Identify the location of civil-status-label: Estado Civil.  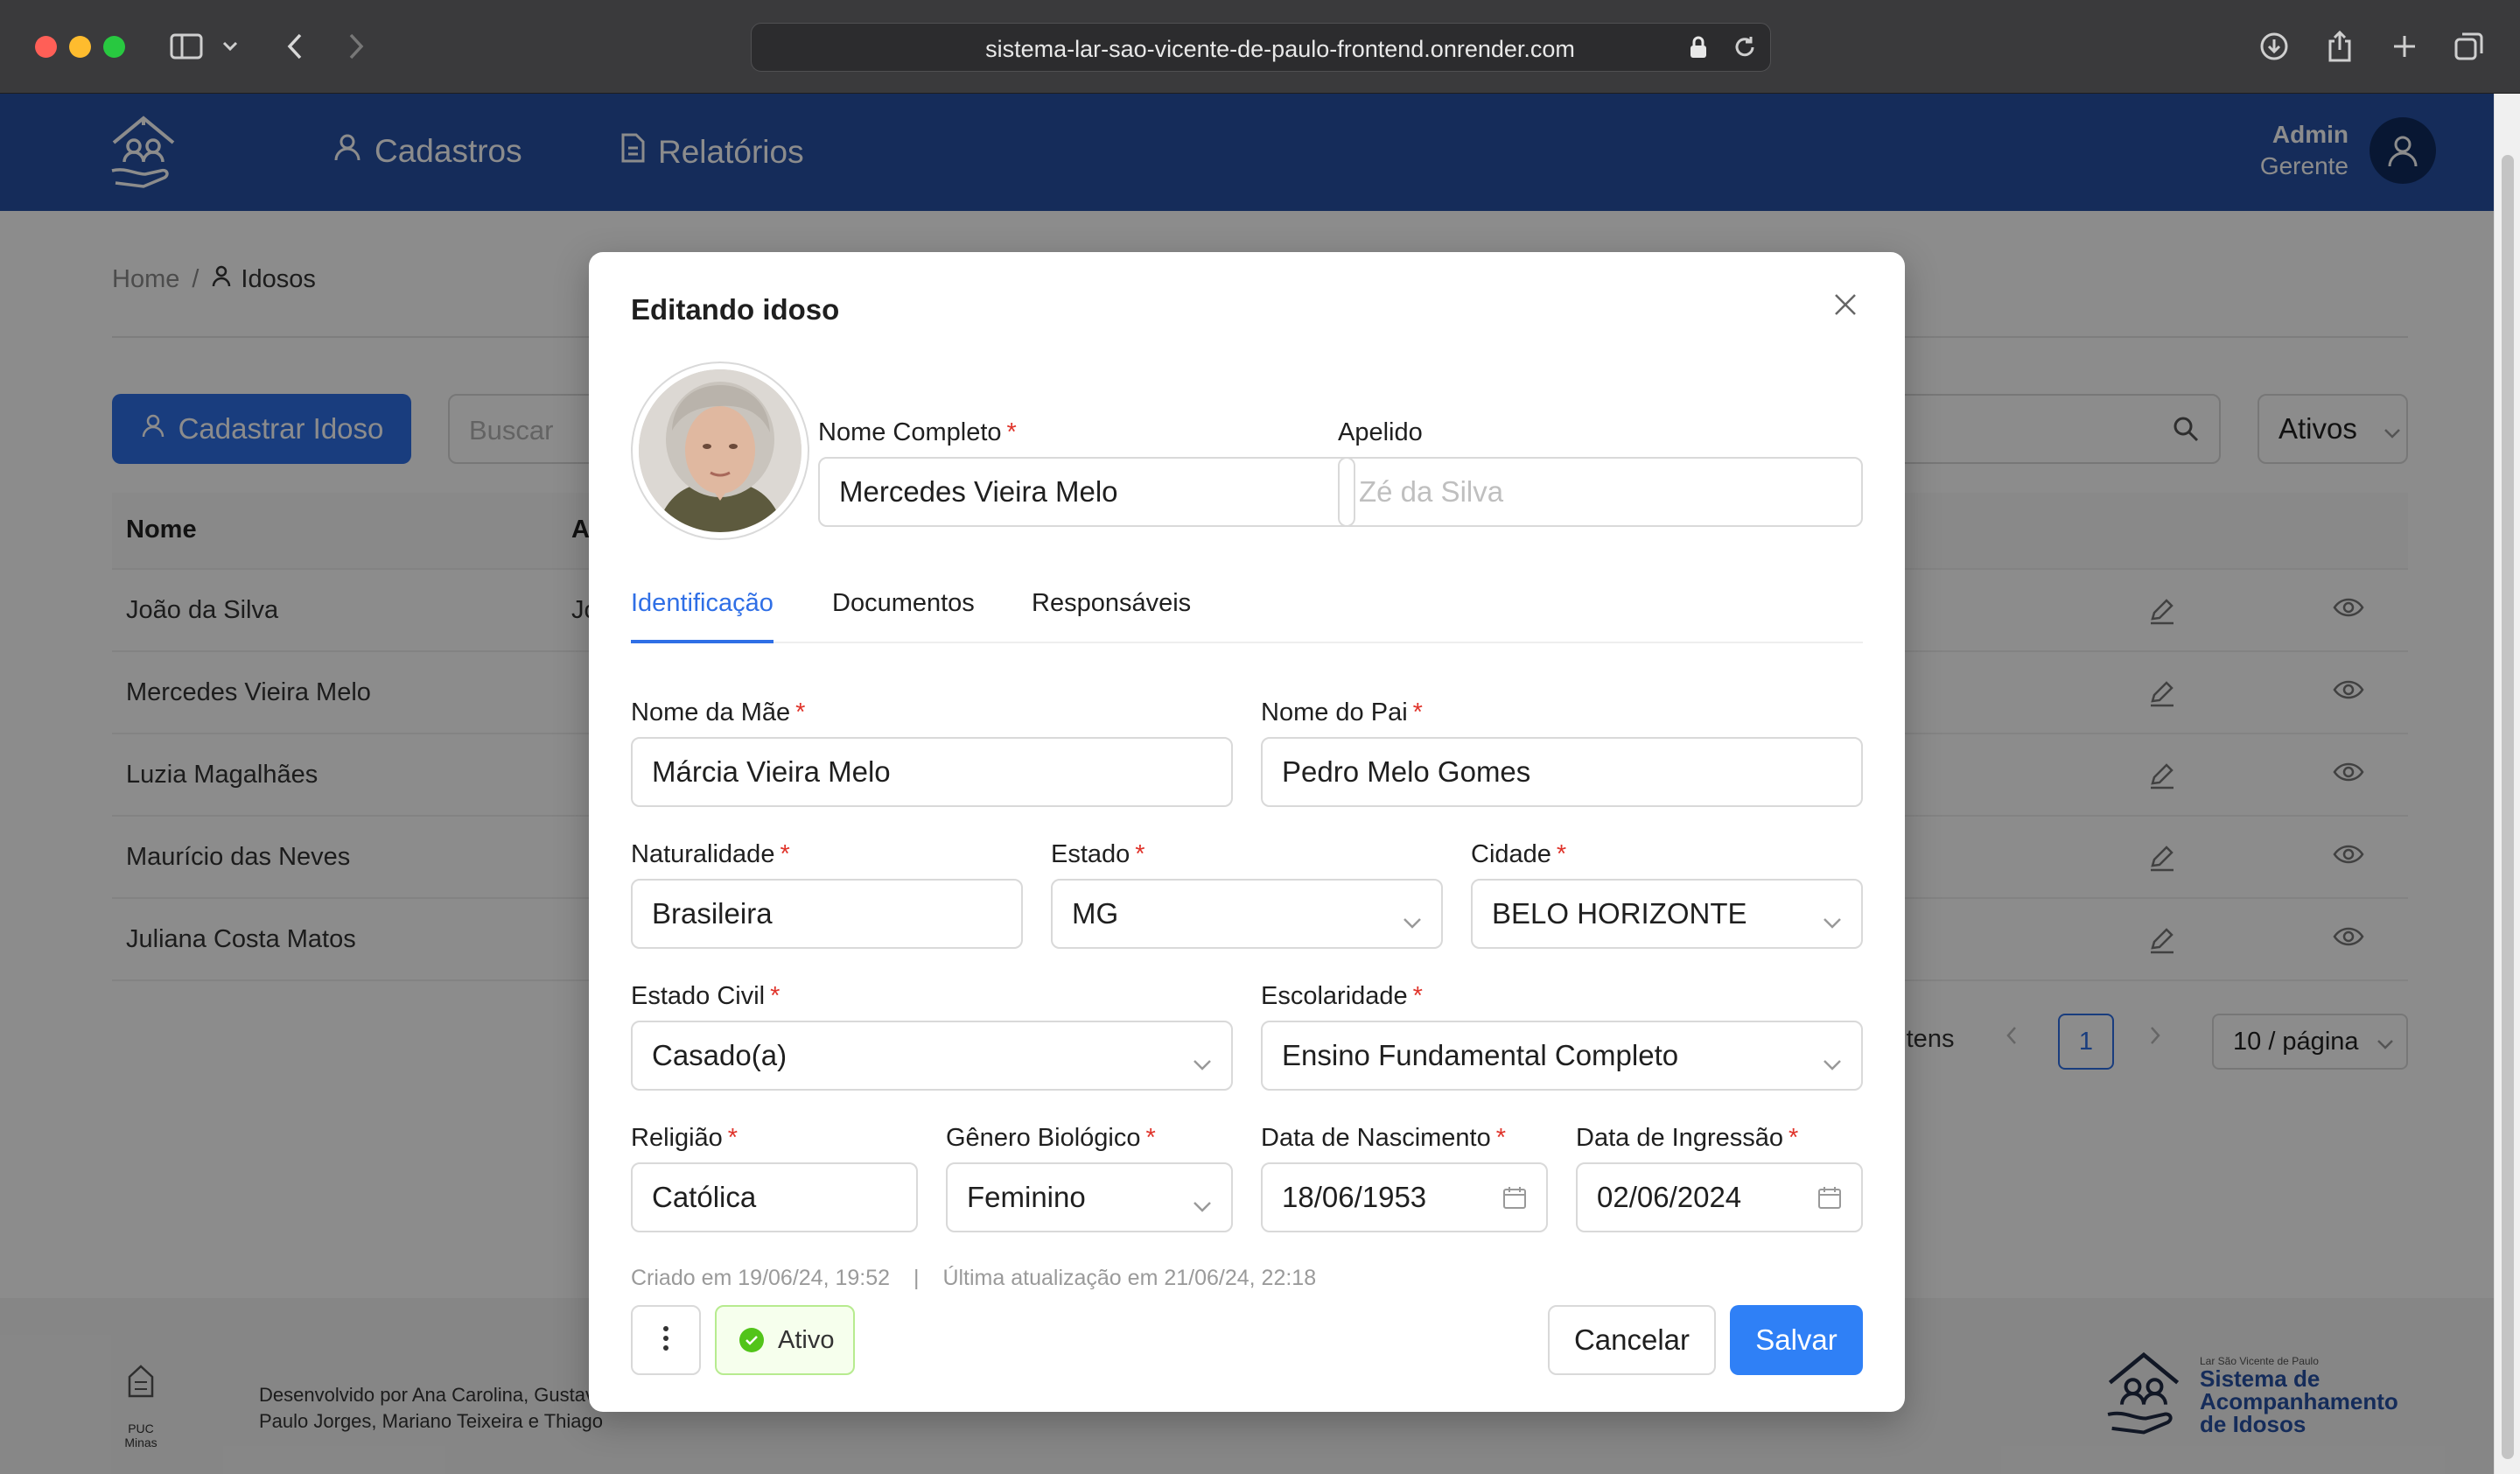
(698, 996).